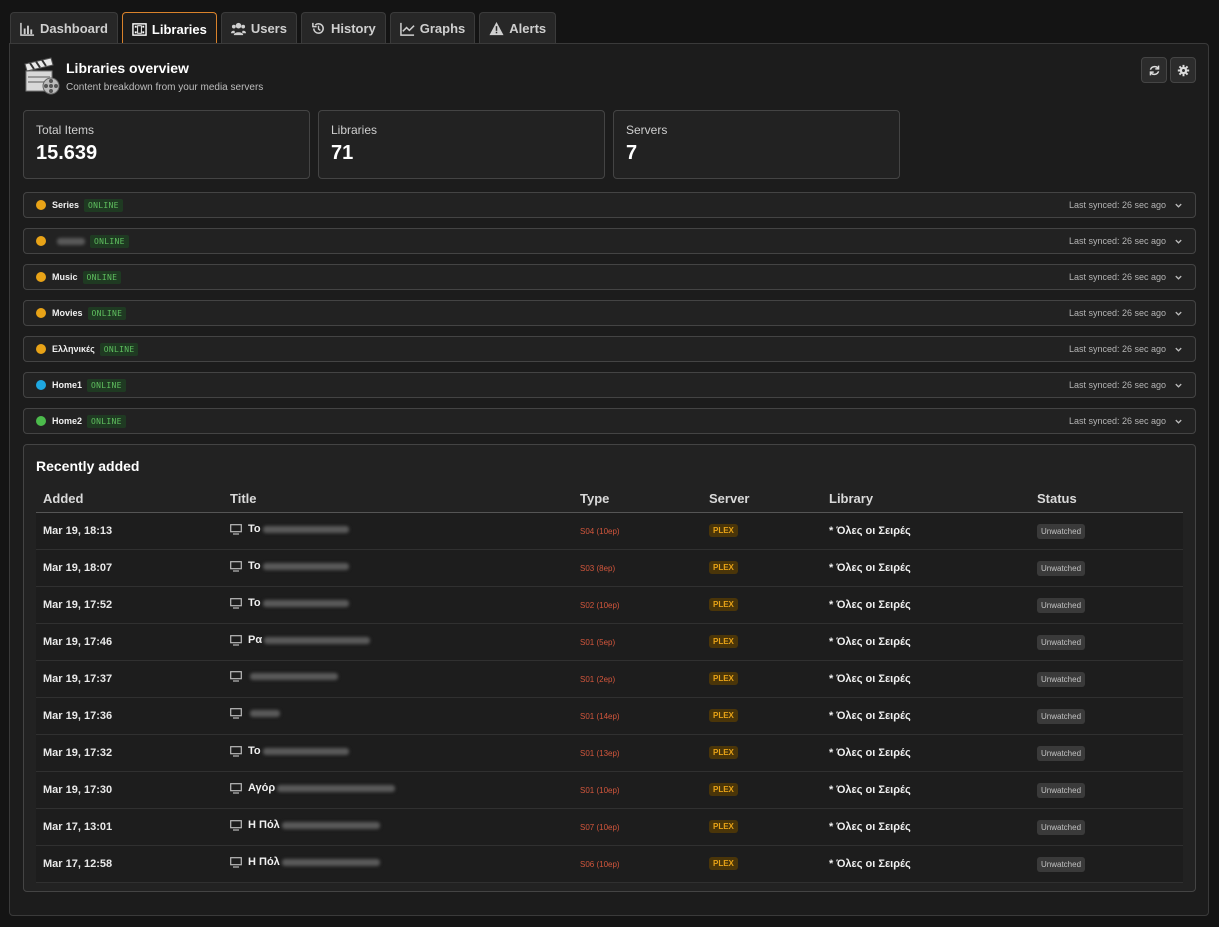  Describe the element at coordinates (518, 28) in the screenshot. I see `tab-alerts: Alerts` at that location.